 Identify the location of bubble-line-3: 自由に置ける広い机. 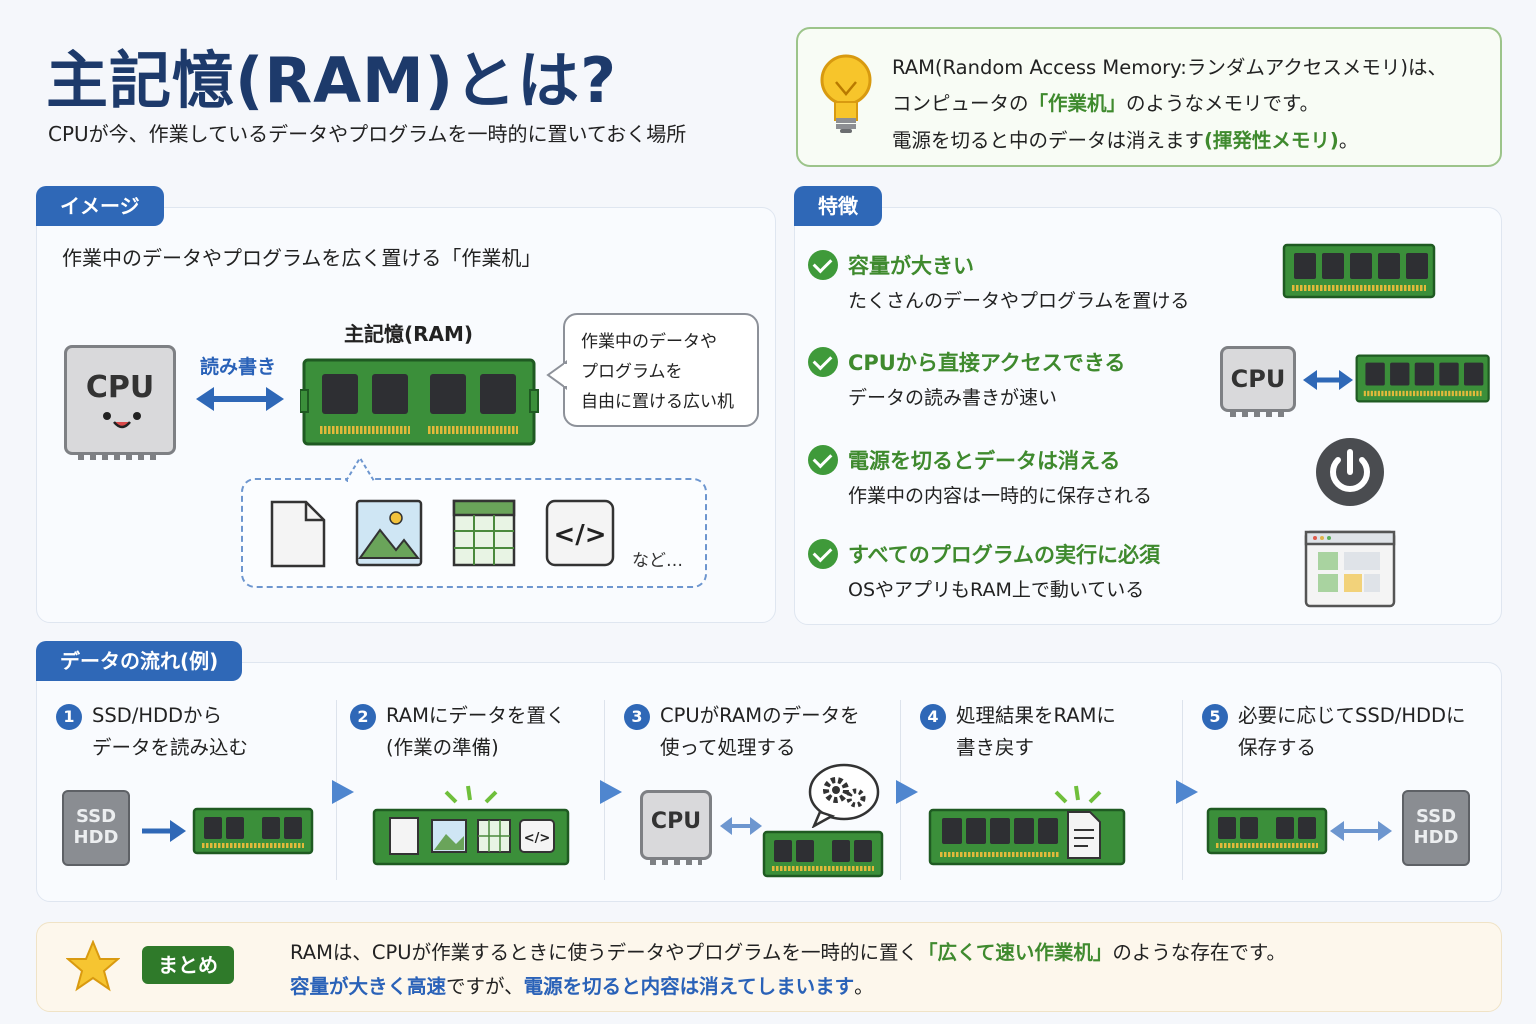
(657, 402).